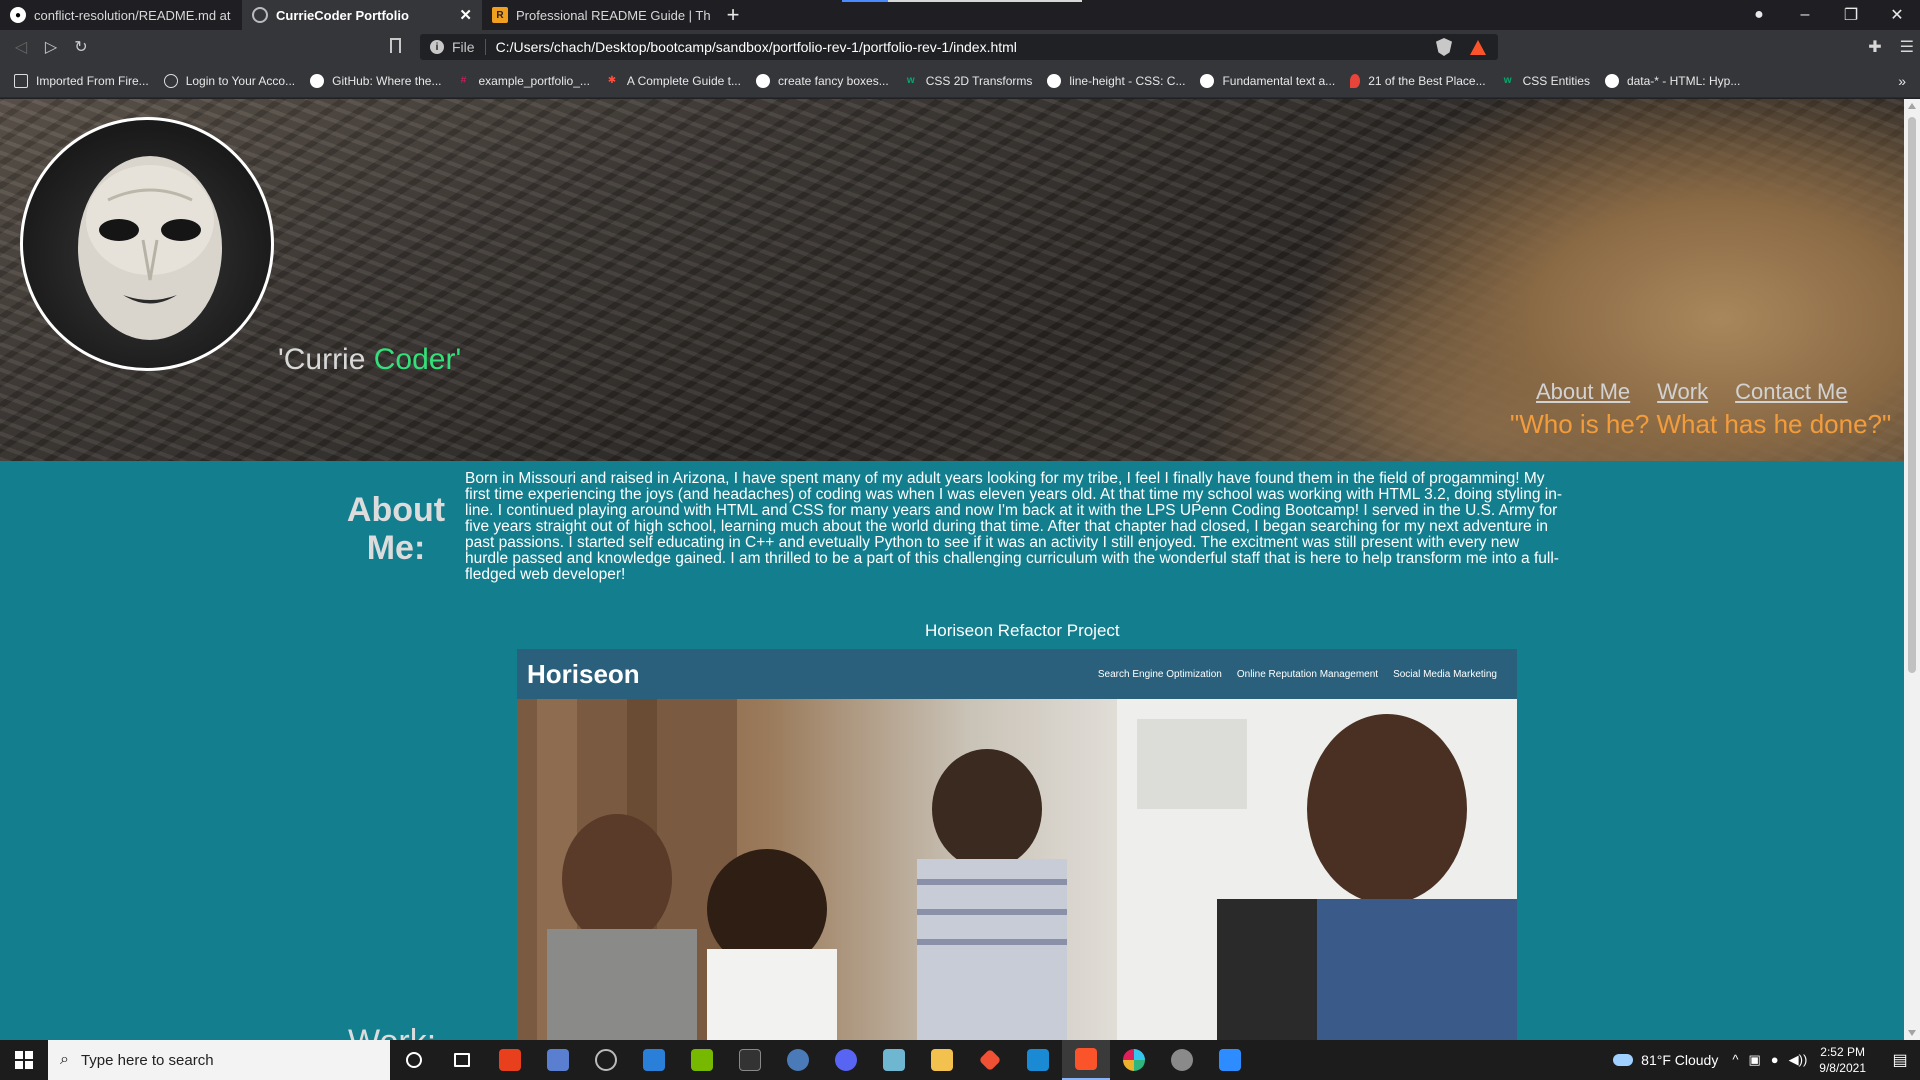  Describe the element at coordinates (510, 1060) in the screenshot. I see `office-icon` at that location.